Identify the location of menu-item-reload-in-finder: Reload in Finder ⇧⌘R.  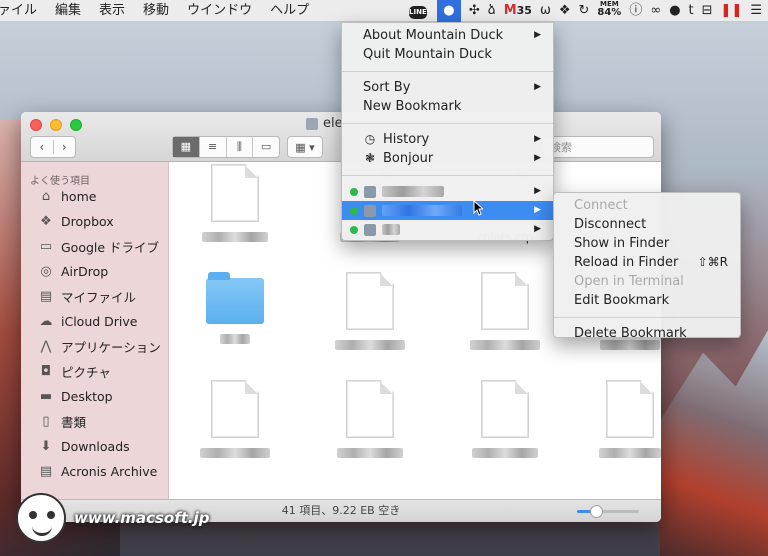
(647, 262).